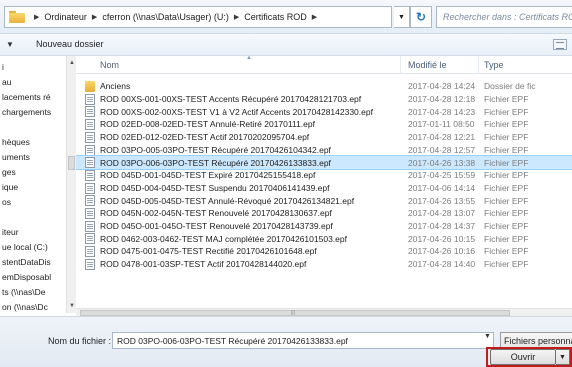 This screenshot has height=367, width=572. What do you see at coordinates (494, 65) in the screenshot?
I see `column-type: Type` at bounding box center [494, 65].